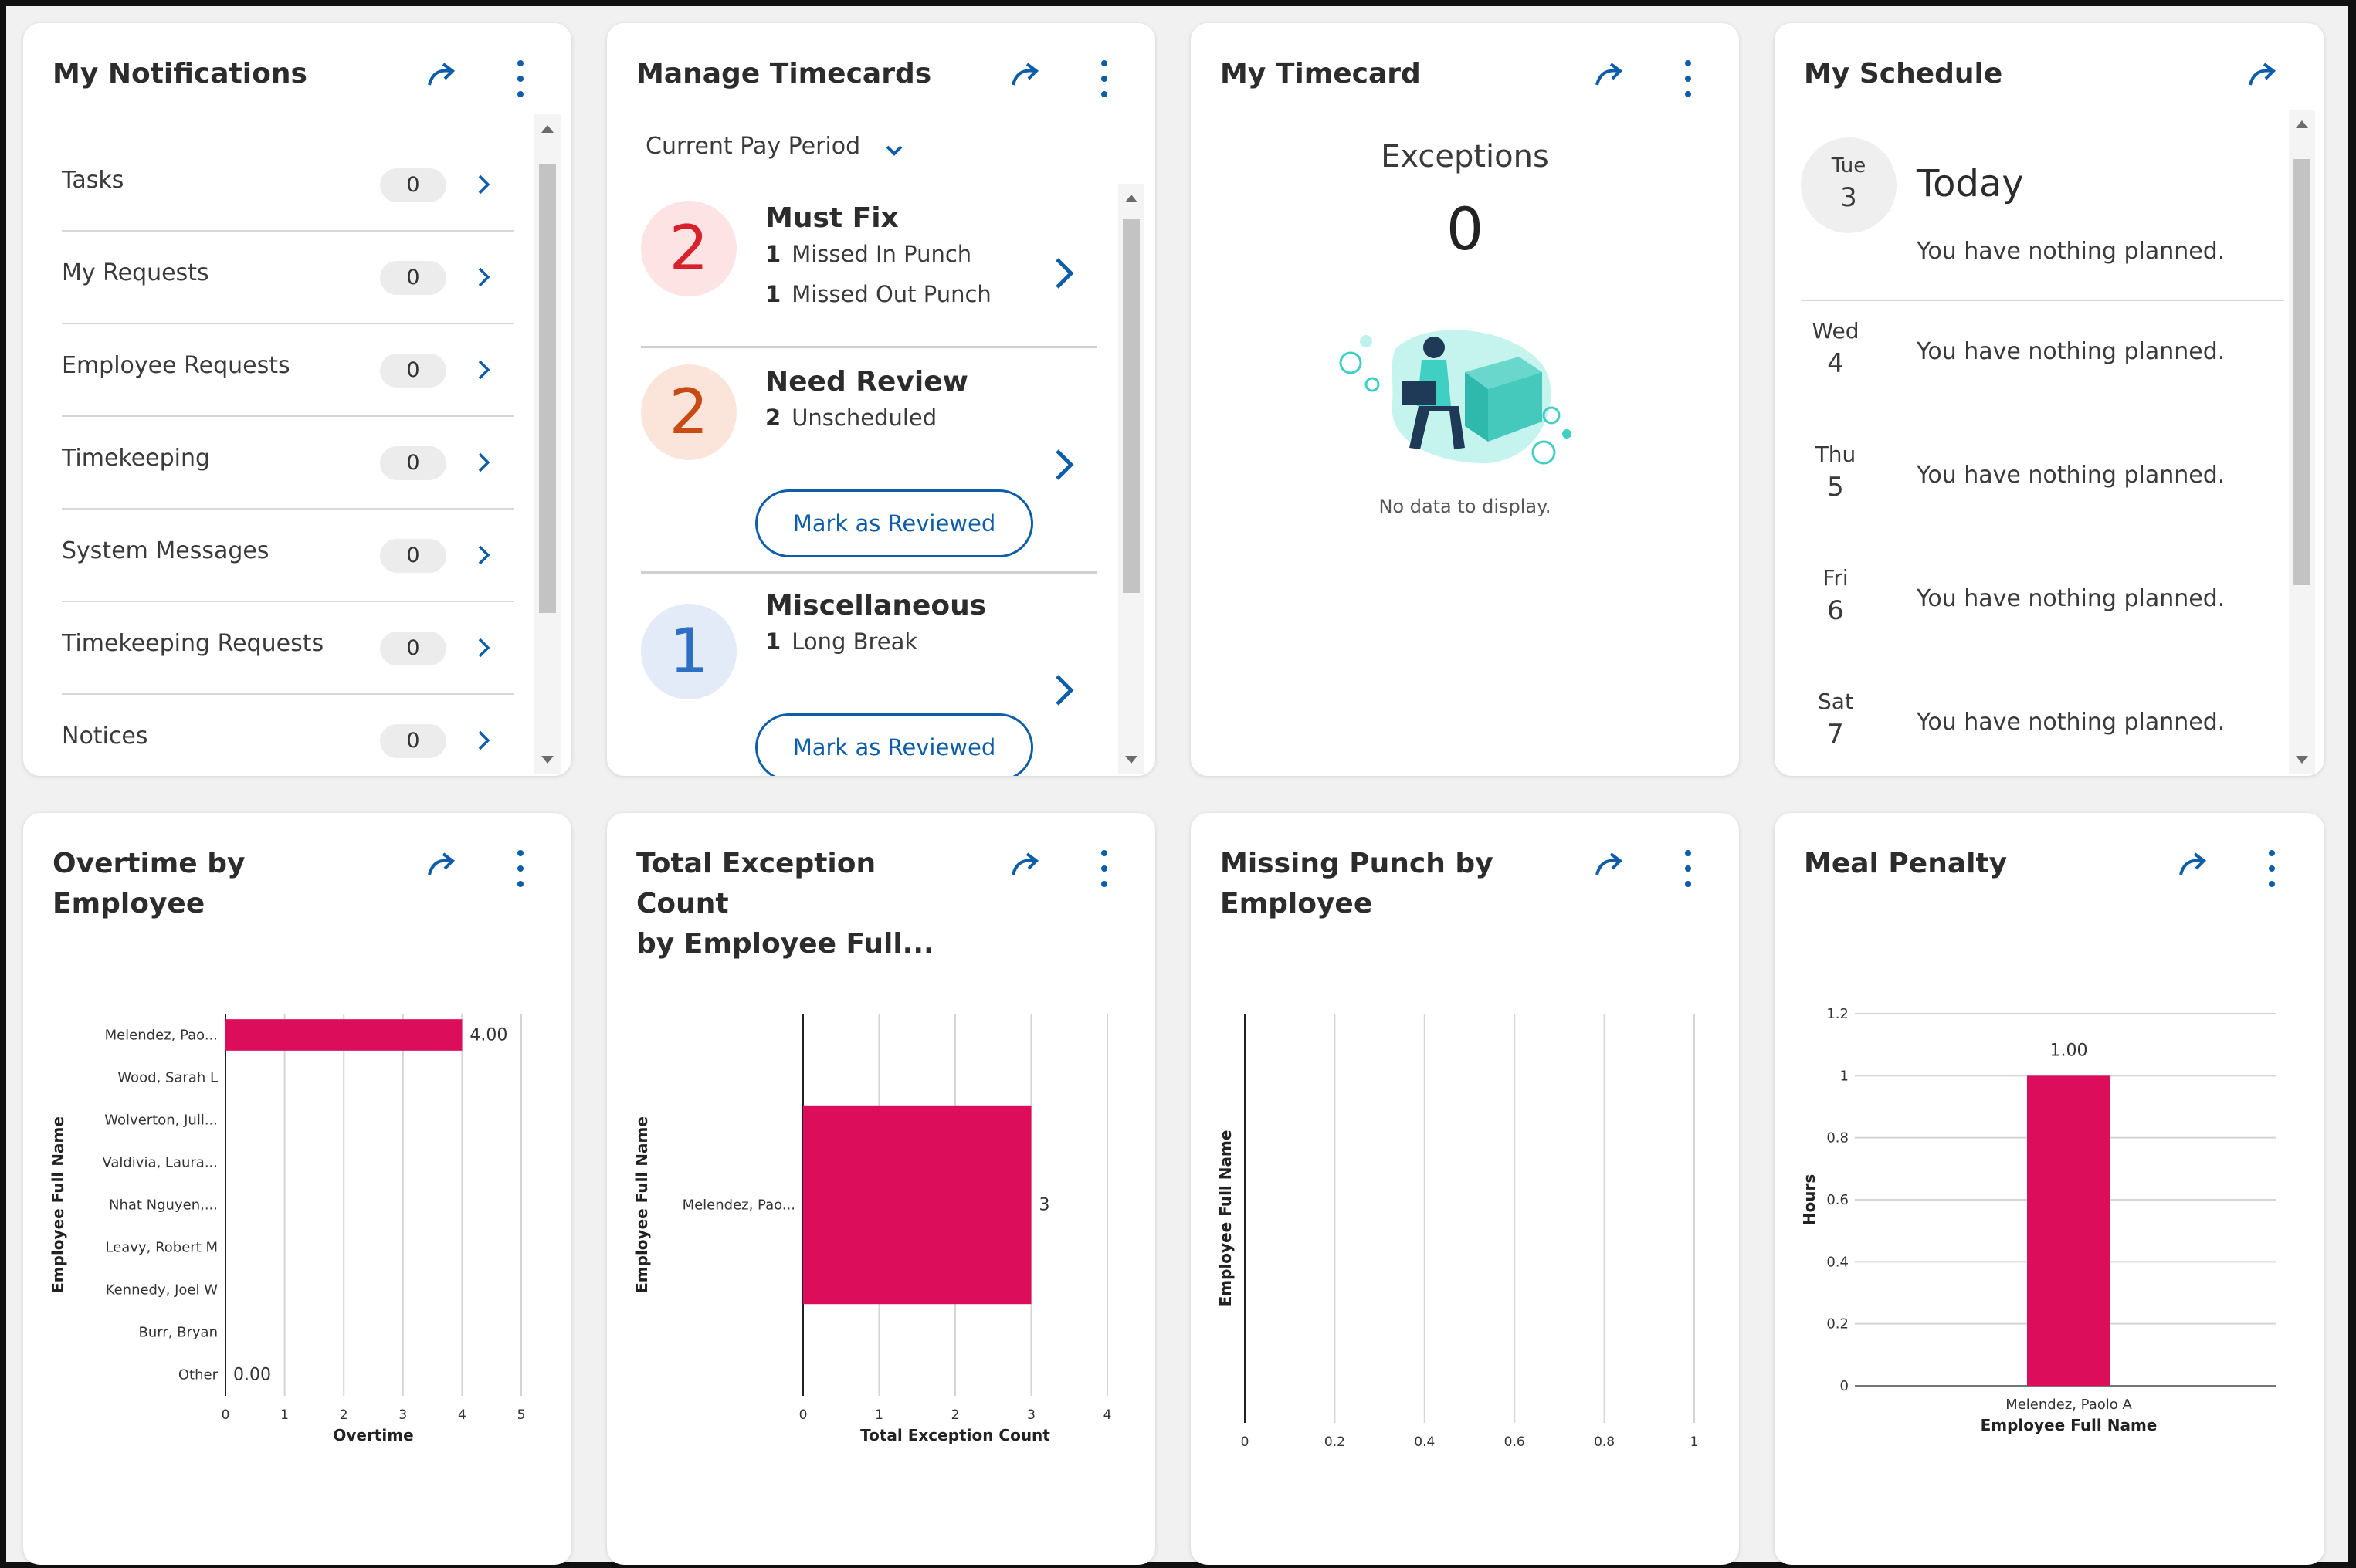  Describe the element at coordinates (488, 1035) in the screenshot. I see `data-label: 4.00` at that location.